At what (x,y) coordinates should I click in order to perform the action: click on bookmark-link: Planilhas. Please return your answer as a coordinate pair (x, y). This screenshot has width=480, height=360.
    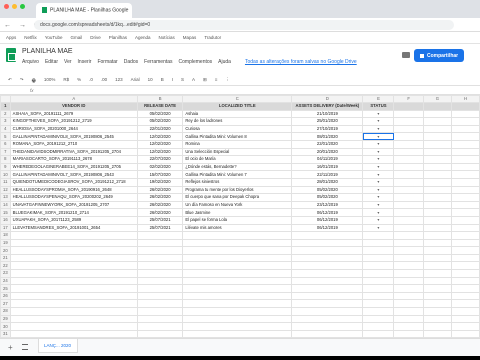
    Looking at the image, I should click on (118, 37).